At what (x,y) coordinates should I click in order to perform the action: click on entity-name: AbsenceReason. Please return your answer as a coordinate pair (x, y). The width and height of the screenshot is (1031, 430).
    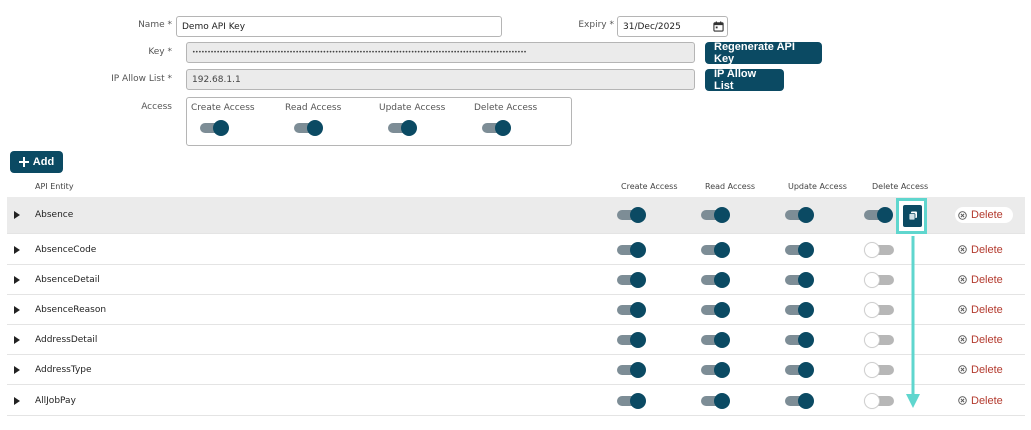
    Looking at the image, I should click on (71, 309).